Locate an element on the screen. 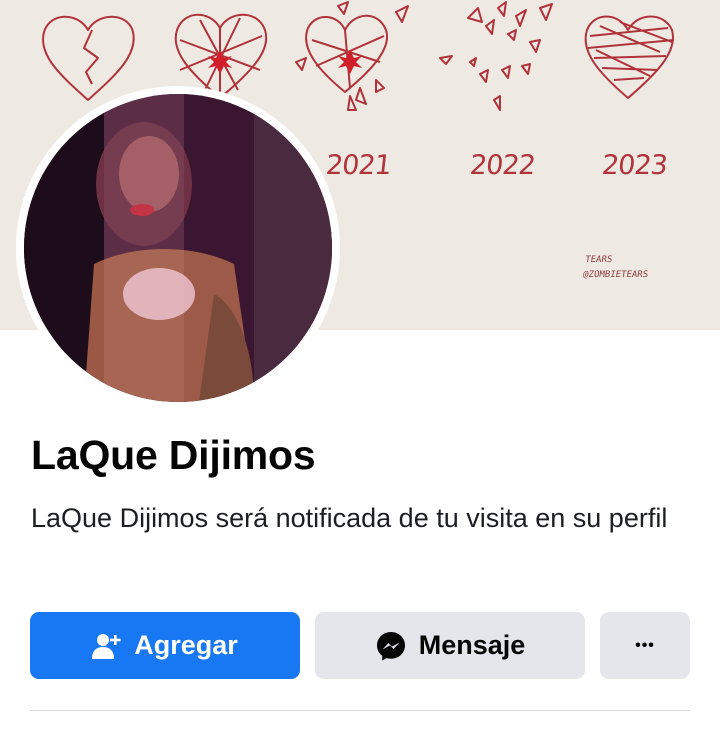  artist-credit: Tears @zombietears is located at coordinates (616, 268).